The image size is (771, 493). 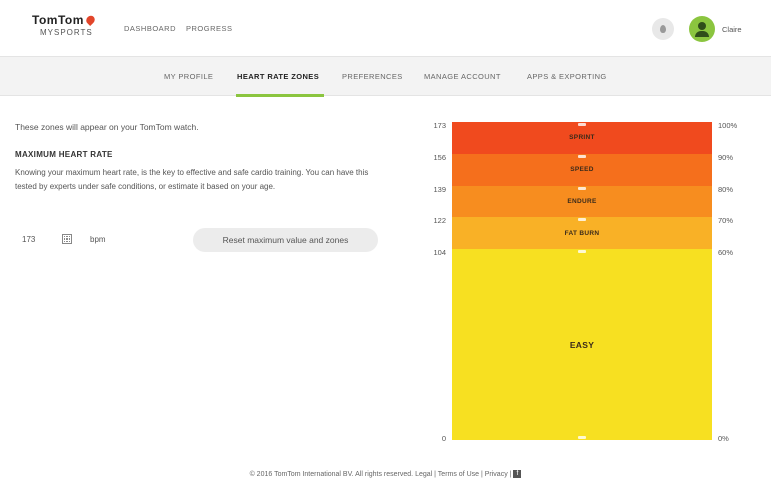 I want to click on percent-tick-label: 90%, so click(x=726, y=157).